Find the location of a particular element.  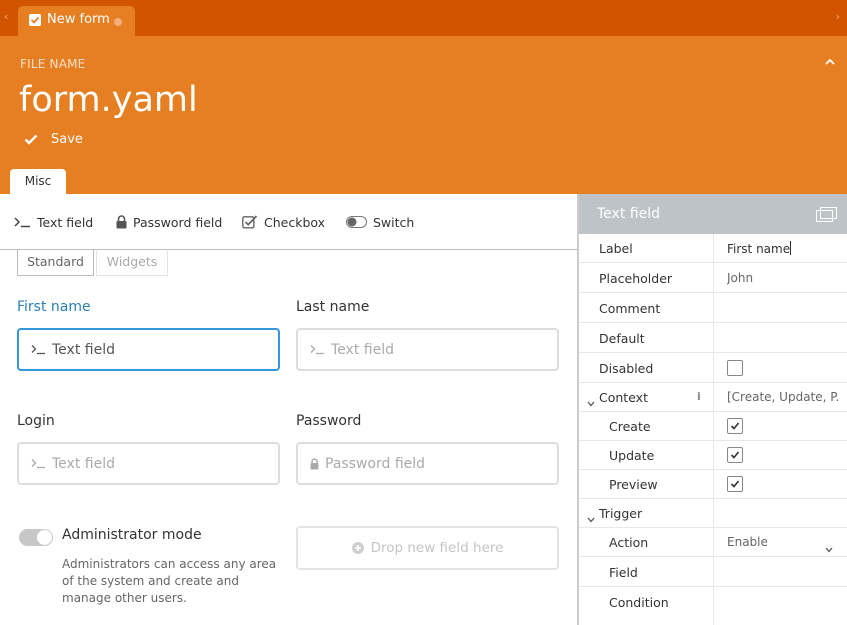

prop-create: Create is located at coordinates (713, 426).